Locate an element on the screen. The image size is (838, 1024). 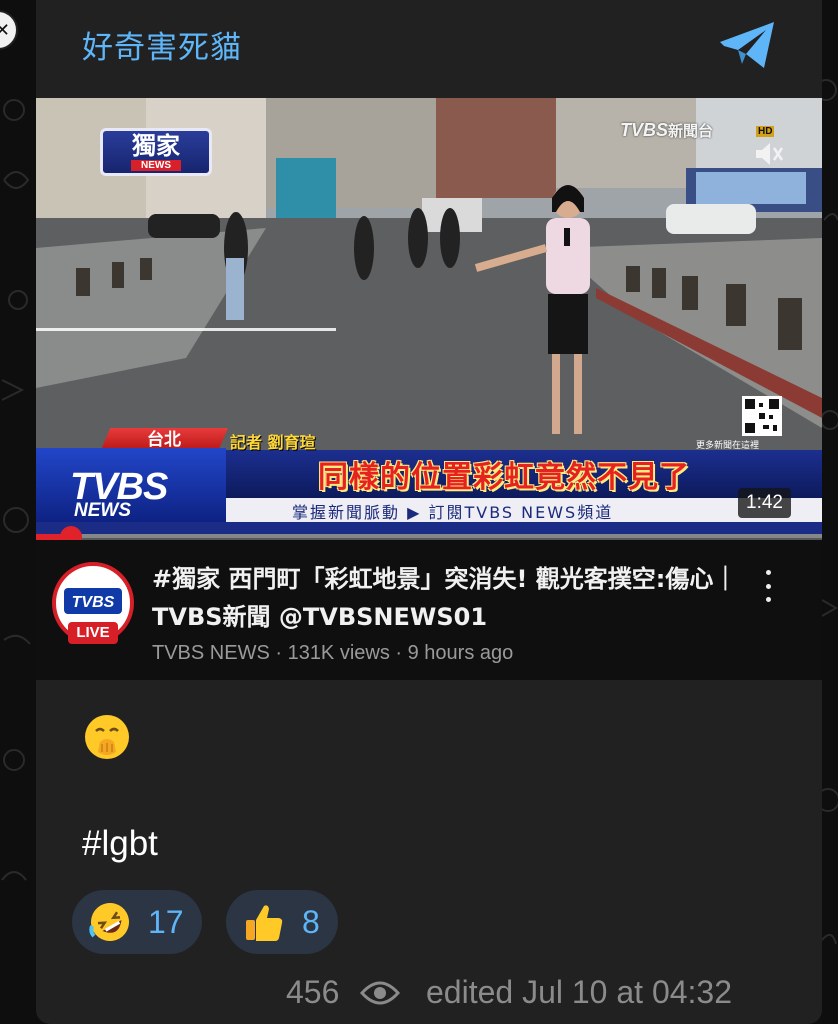
edited-timestamp: edited Jul 10 at 04:32 is located at coordinates (579, 992).